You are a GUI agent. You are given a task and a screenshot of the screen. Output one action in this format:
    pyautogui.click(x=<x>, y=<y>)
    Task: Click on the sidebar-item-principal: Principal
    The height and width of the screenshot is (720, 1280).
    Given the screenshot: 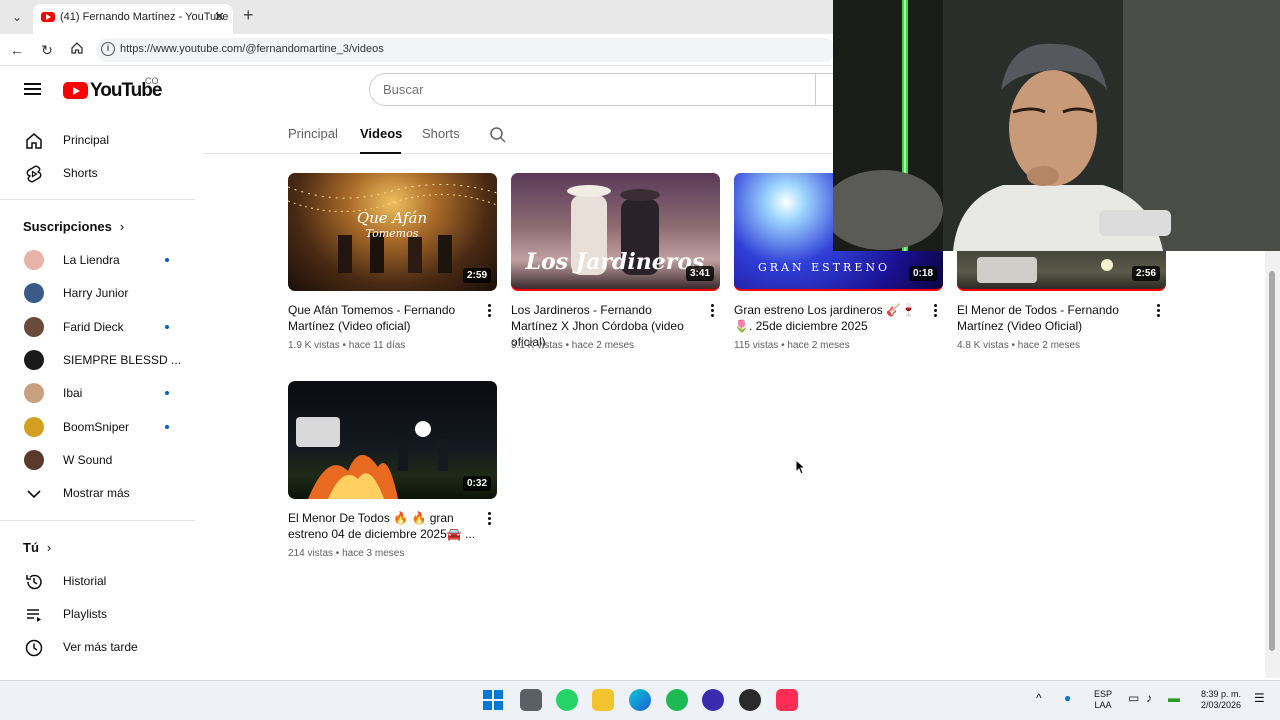 What is the action you would take?
    pyautogui.click(x=97, y=140)
    